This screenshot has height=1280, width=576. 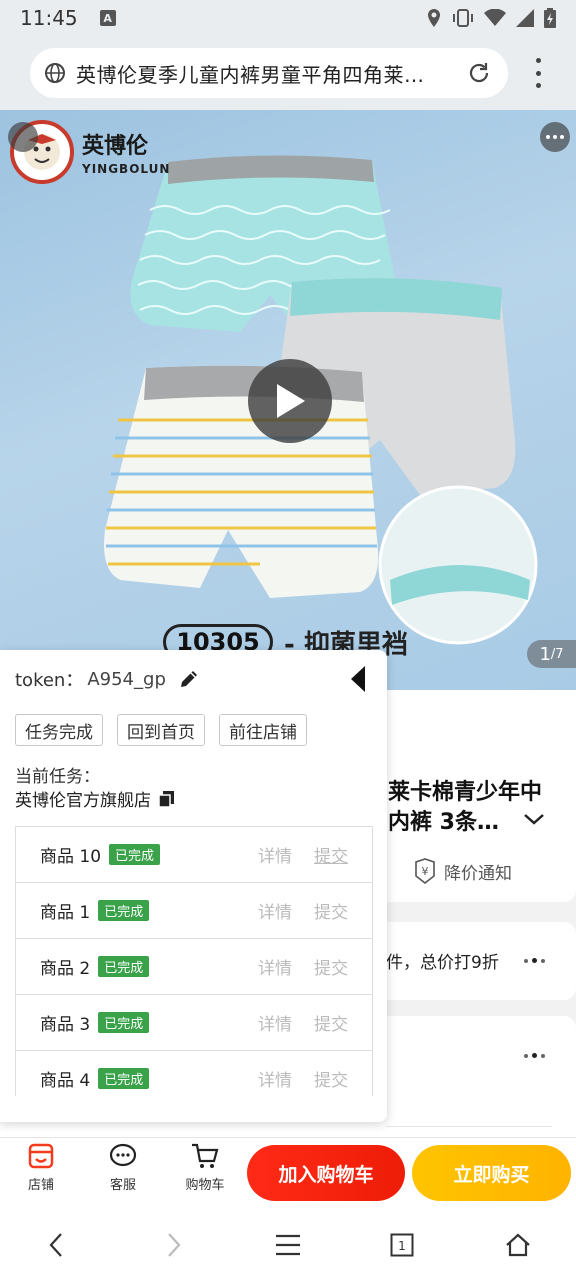 I want to click on price-notice-label: 降价通知, so click(x=478, y=873).